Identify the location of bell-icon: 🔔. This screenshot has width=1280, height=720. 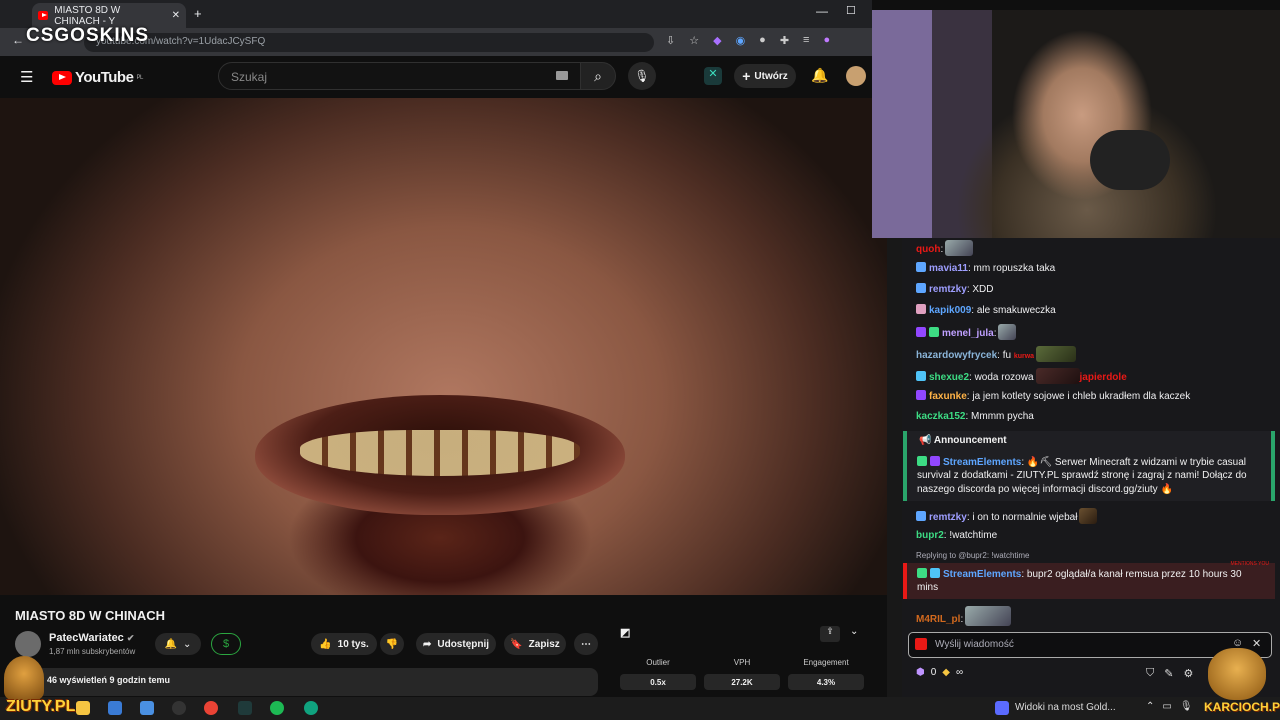
(171, 644).